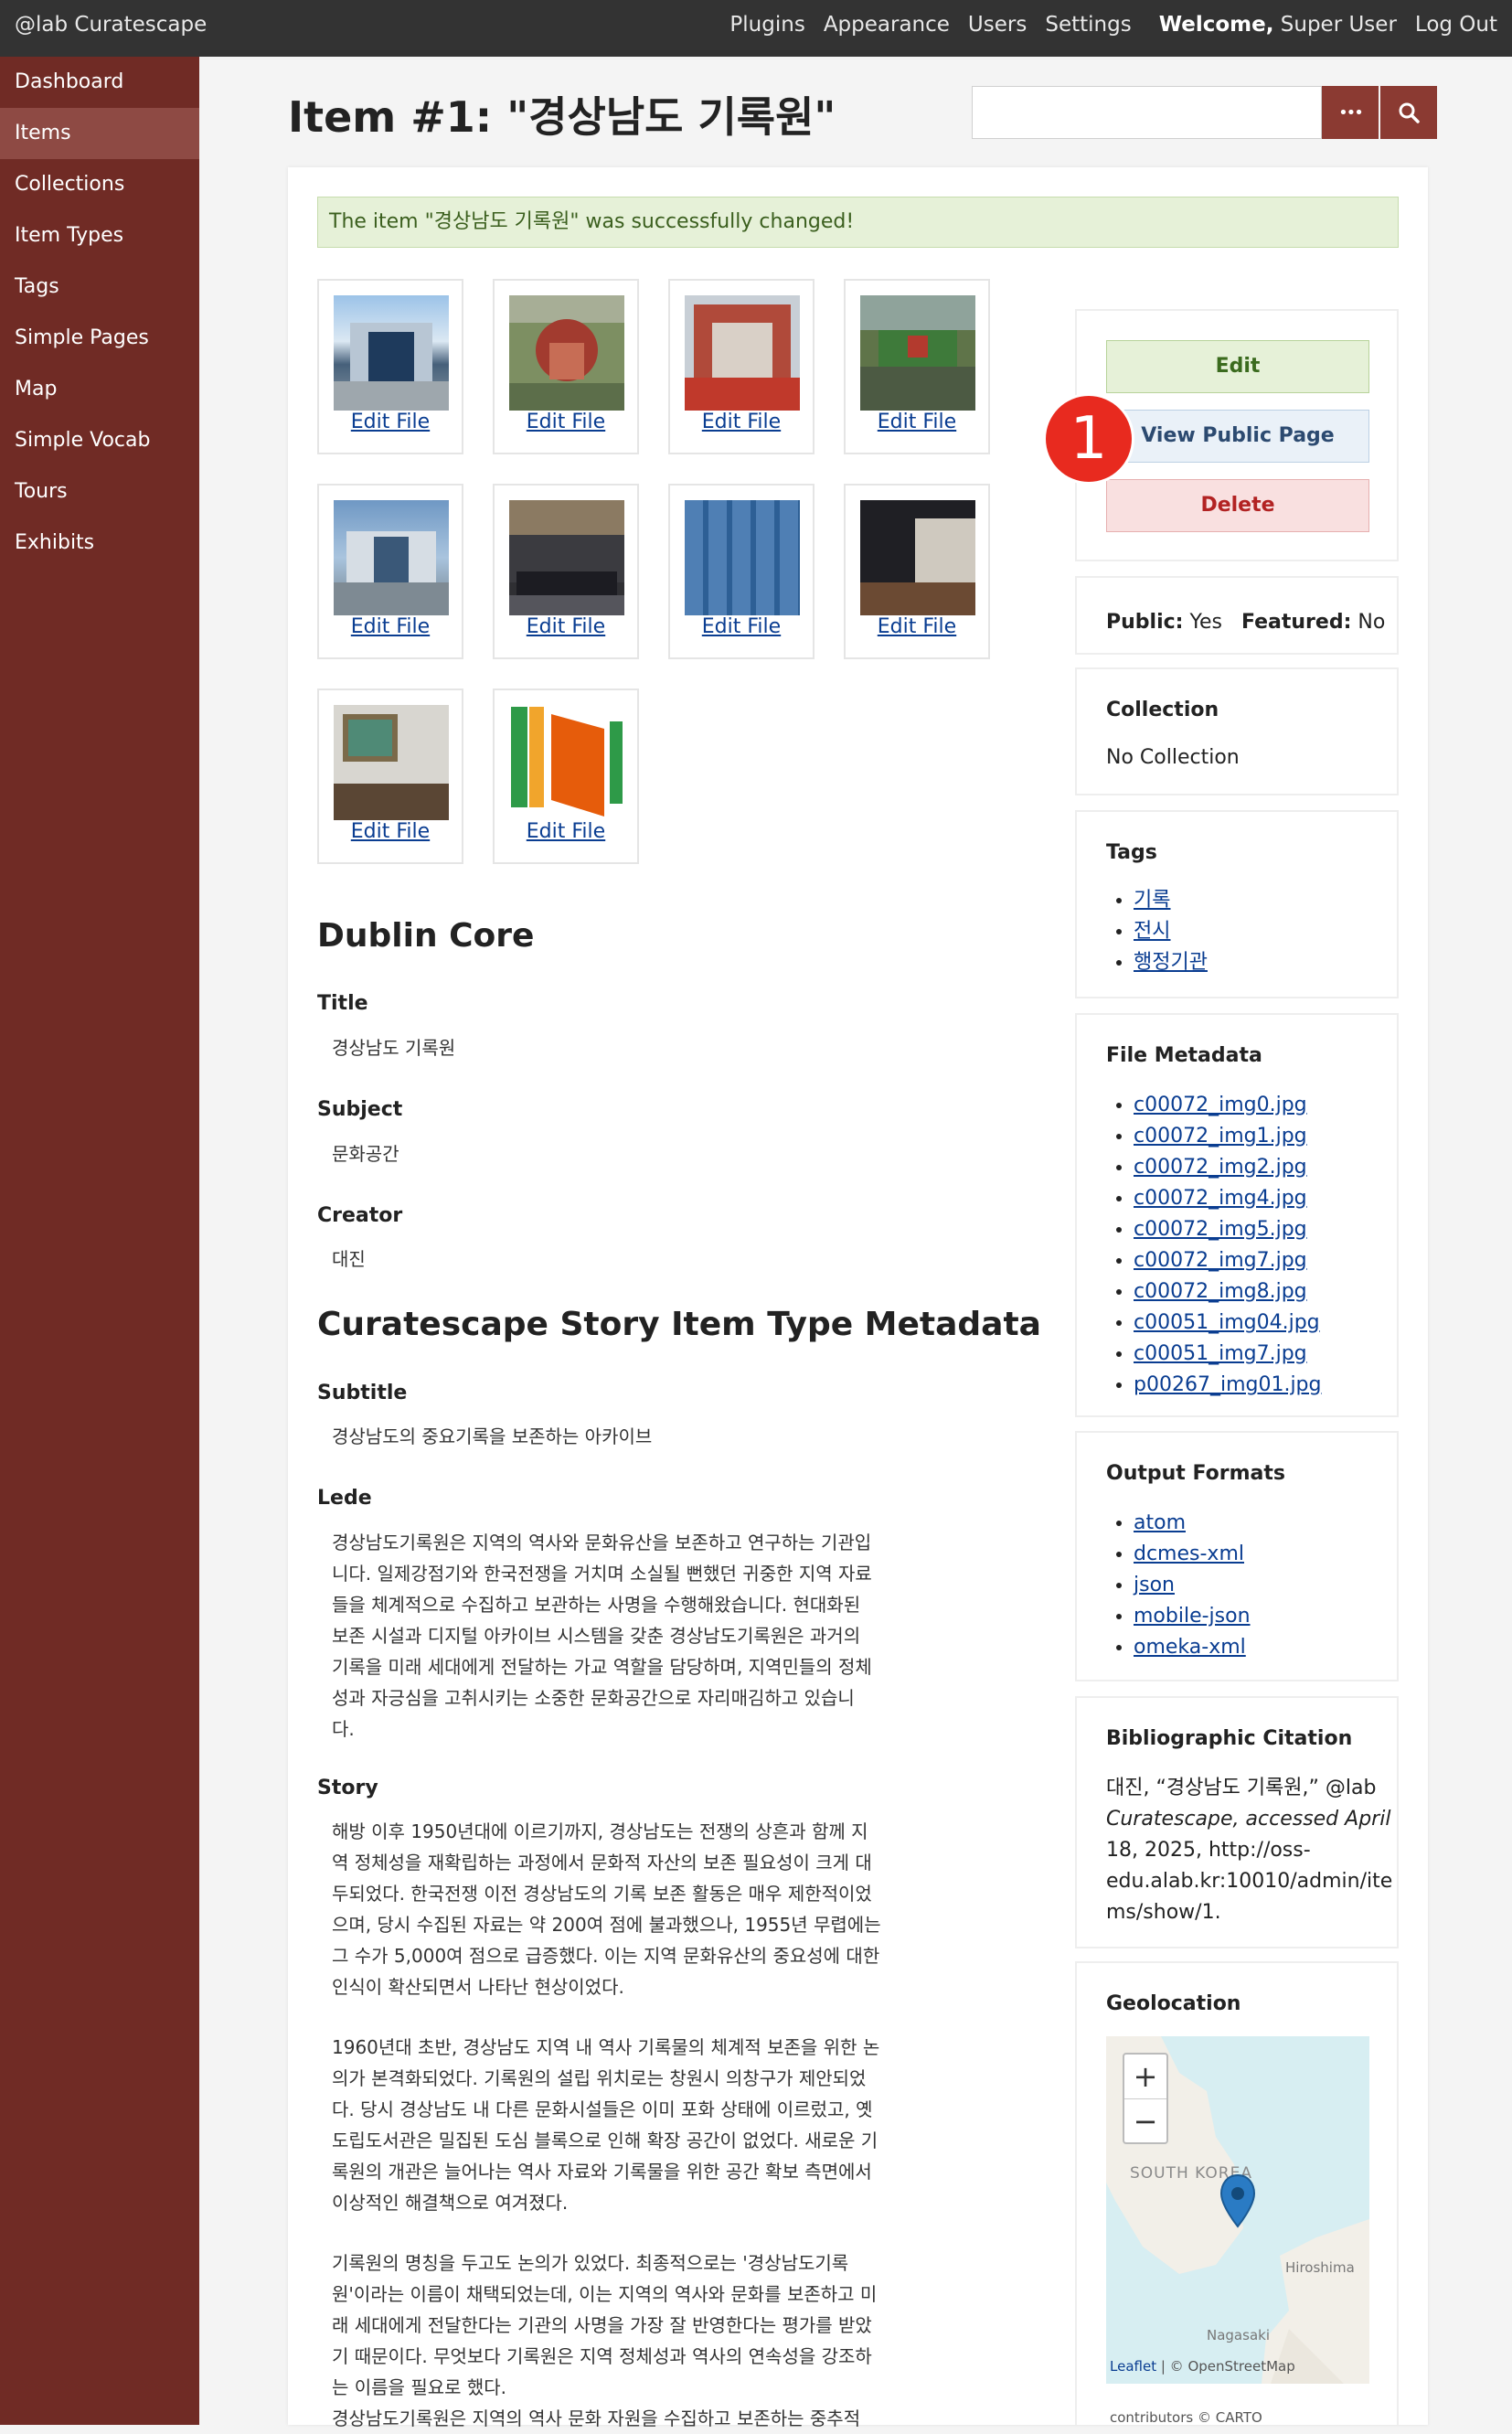 The height and width of the screenshot is (2434, 1512). Describe the element at coordinates (349, 1259) in the screenshot. I see `creator-value: 대진` at that location.